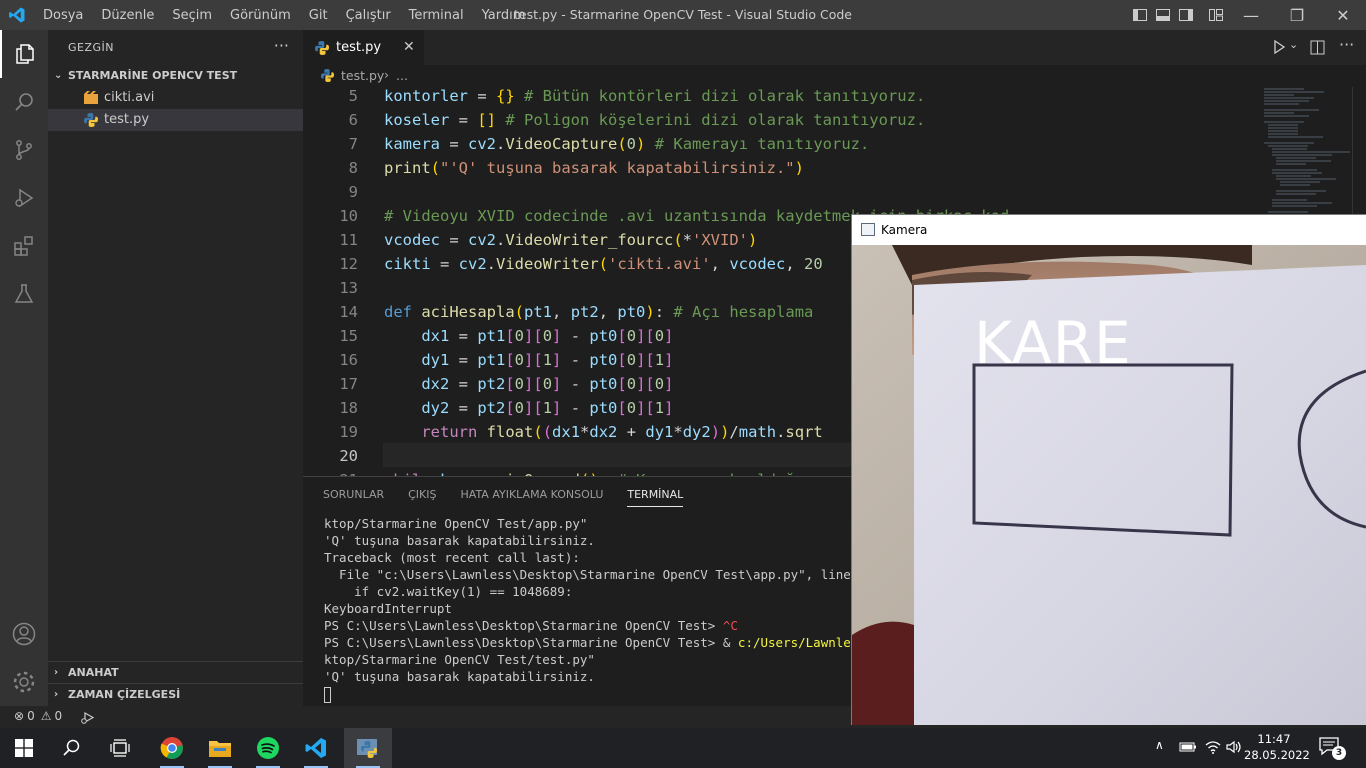  What do you see at coordinates (220, 748) in the screenshot?
I see `file-explorer-taskbar-button` at bounding box center [220, 748].